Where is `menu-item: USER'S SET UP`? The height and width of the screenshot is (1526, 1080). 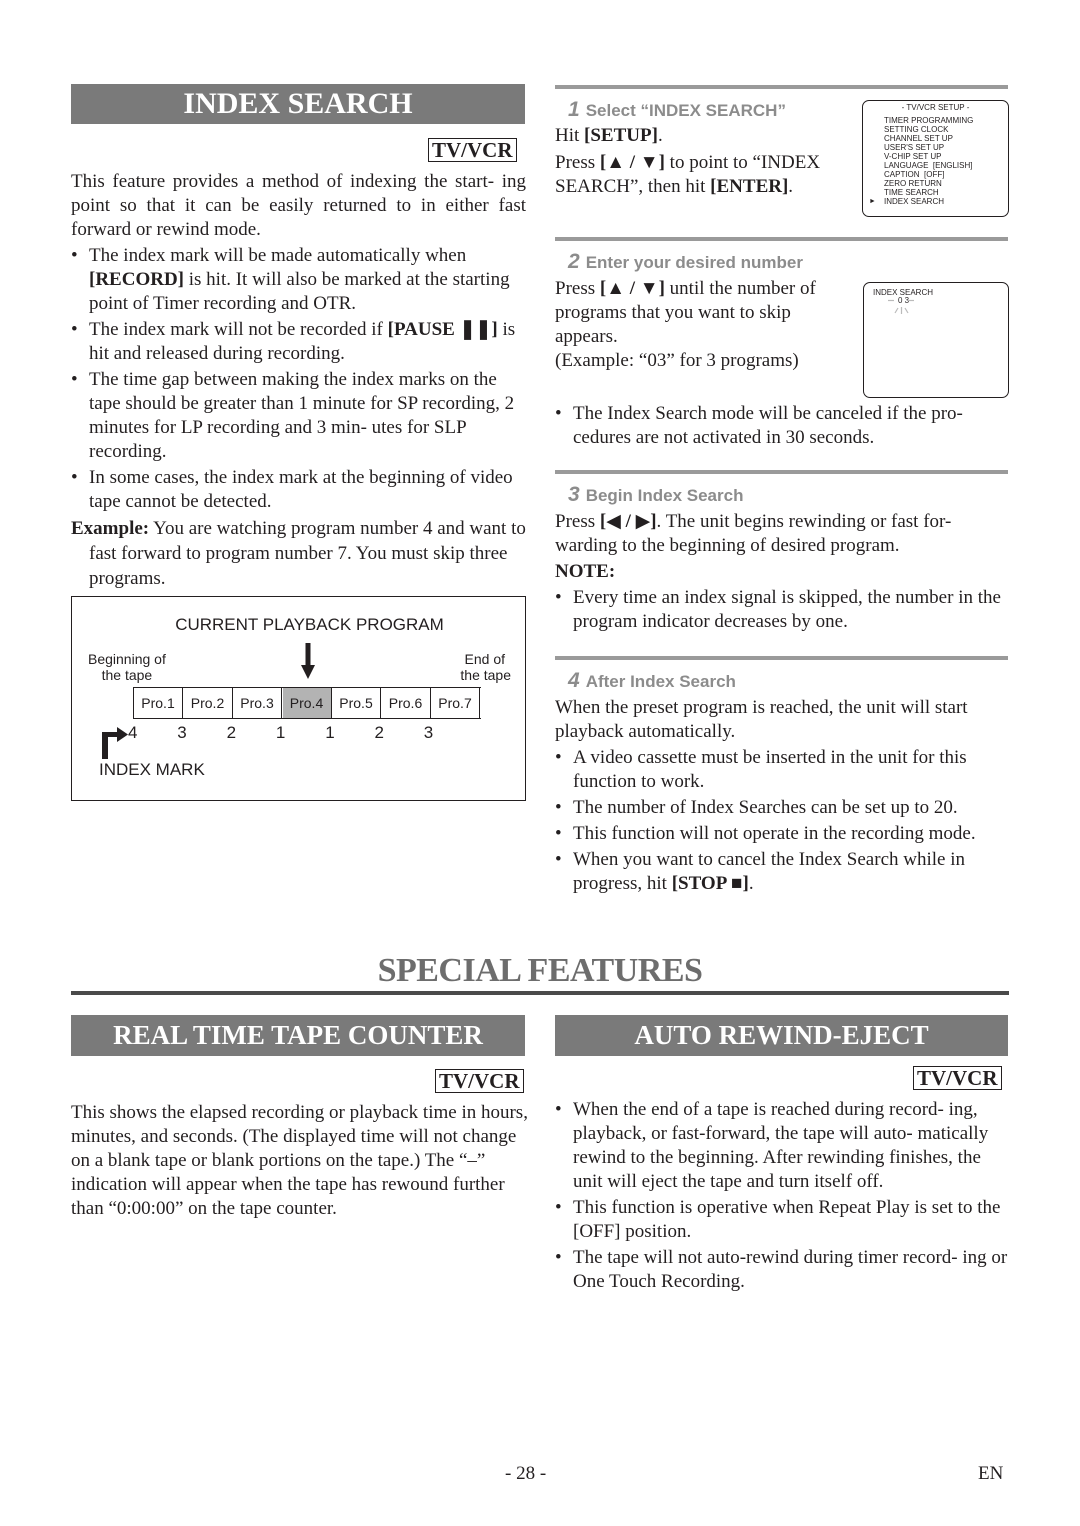
menu-item: USER'S SET UP is located at coordinates (914, 147).